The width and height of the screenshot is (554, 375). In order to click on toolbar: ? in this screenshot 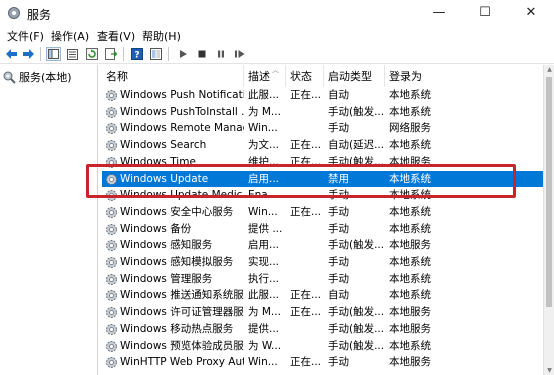, I will do `click(277, 54)`.